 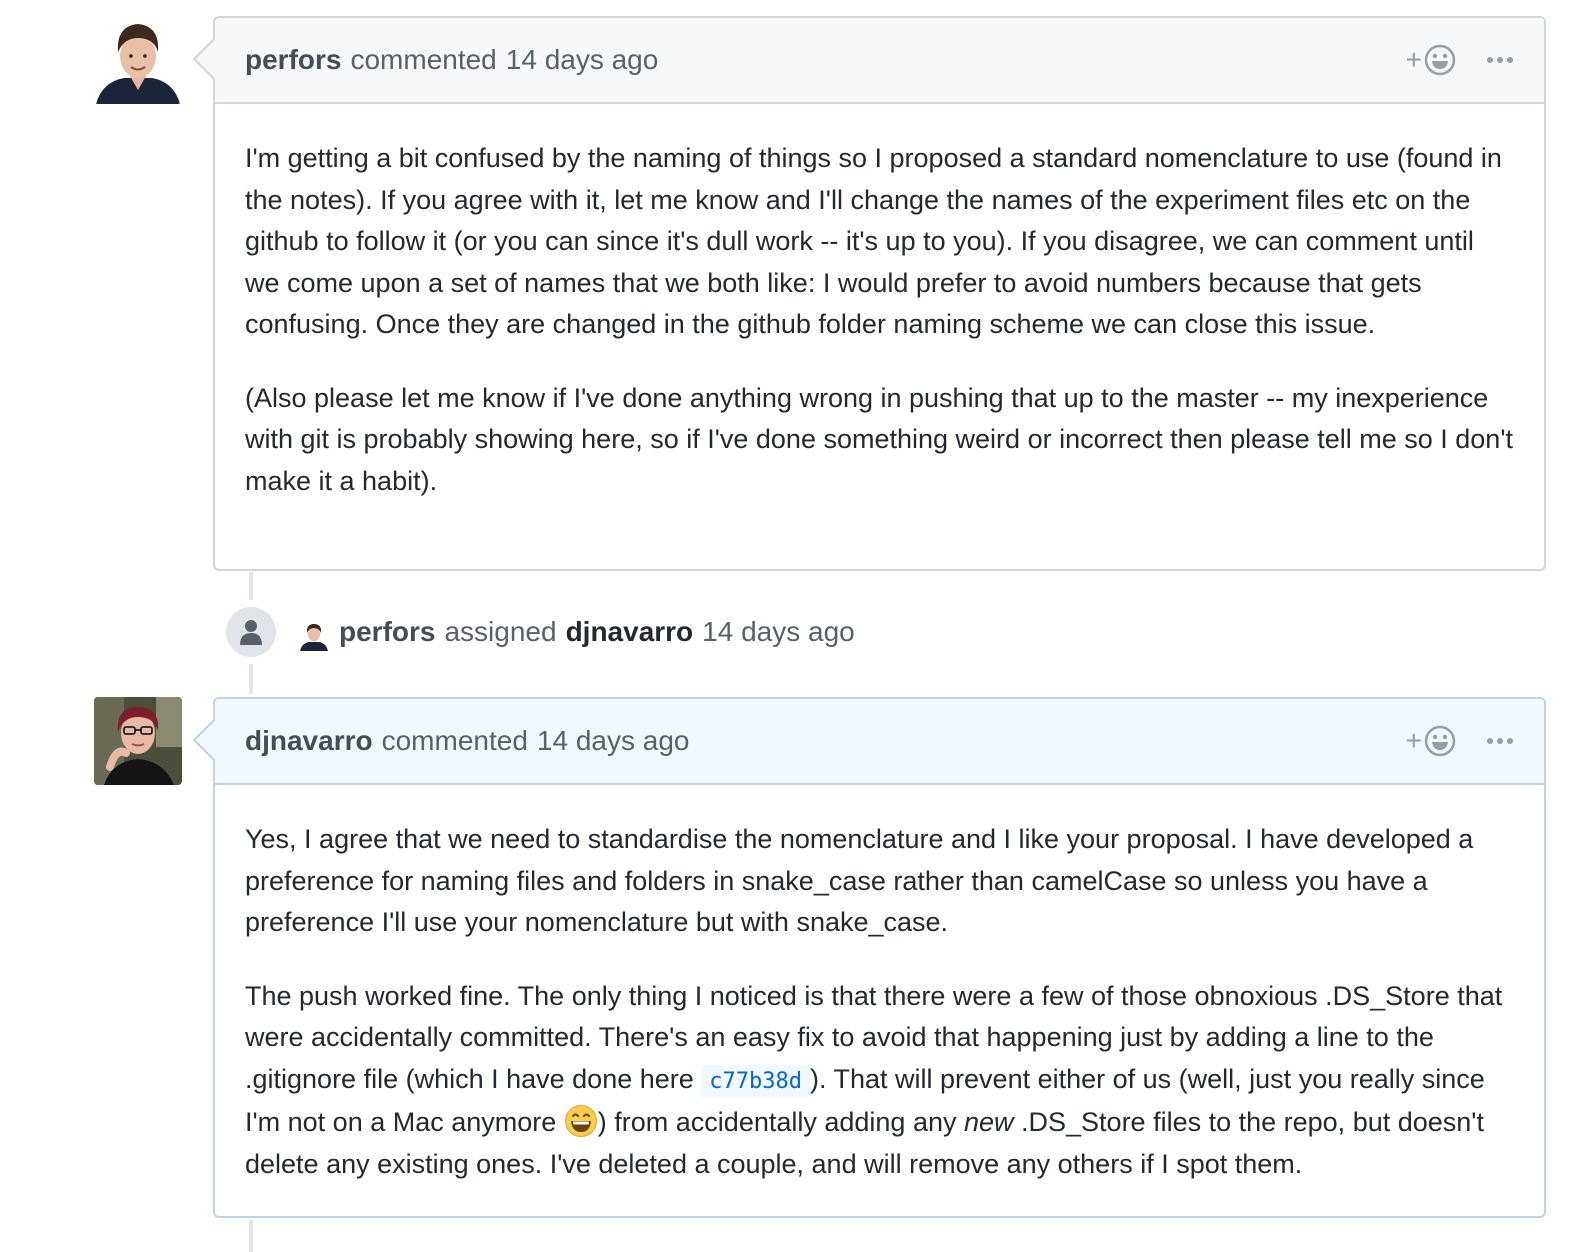 I want to click on grinning-emoji, so click(x=580, y=1121).